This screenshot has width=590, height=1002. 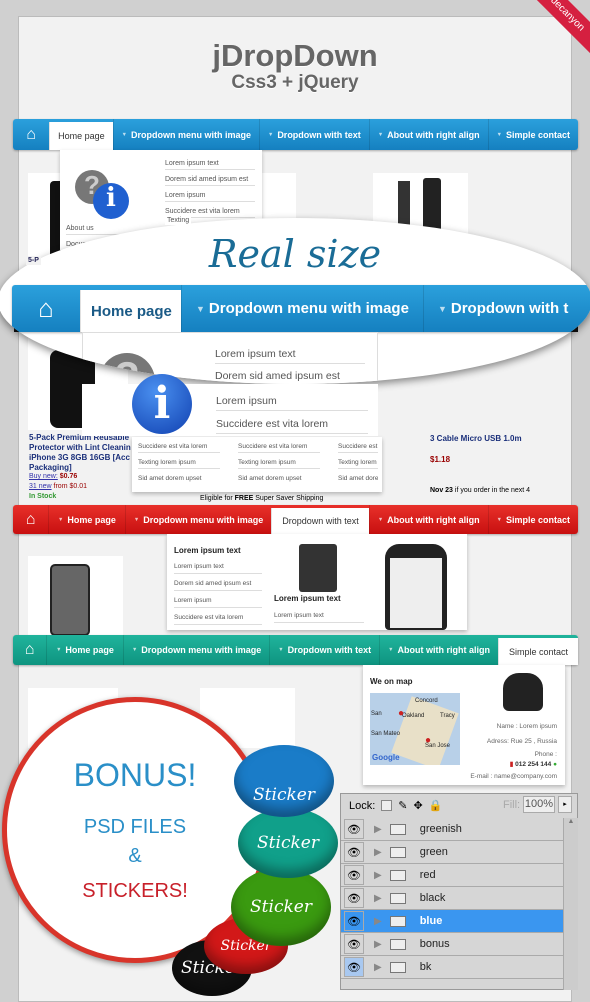 I want to click on layer-row: 👁 ▶ black, so click(x=452, y=898).